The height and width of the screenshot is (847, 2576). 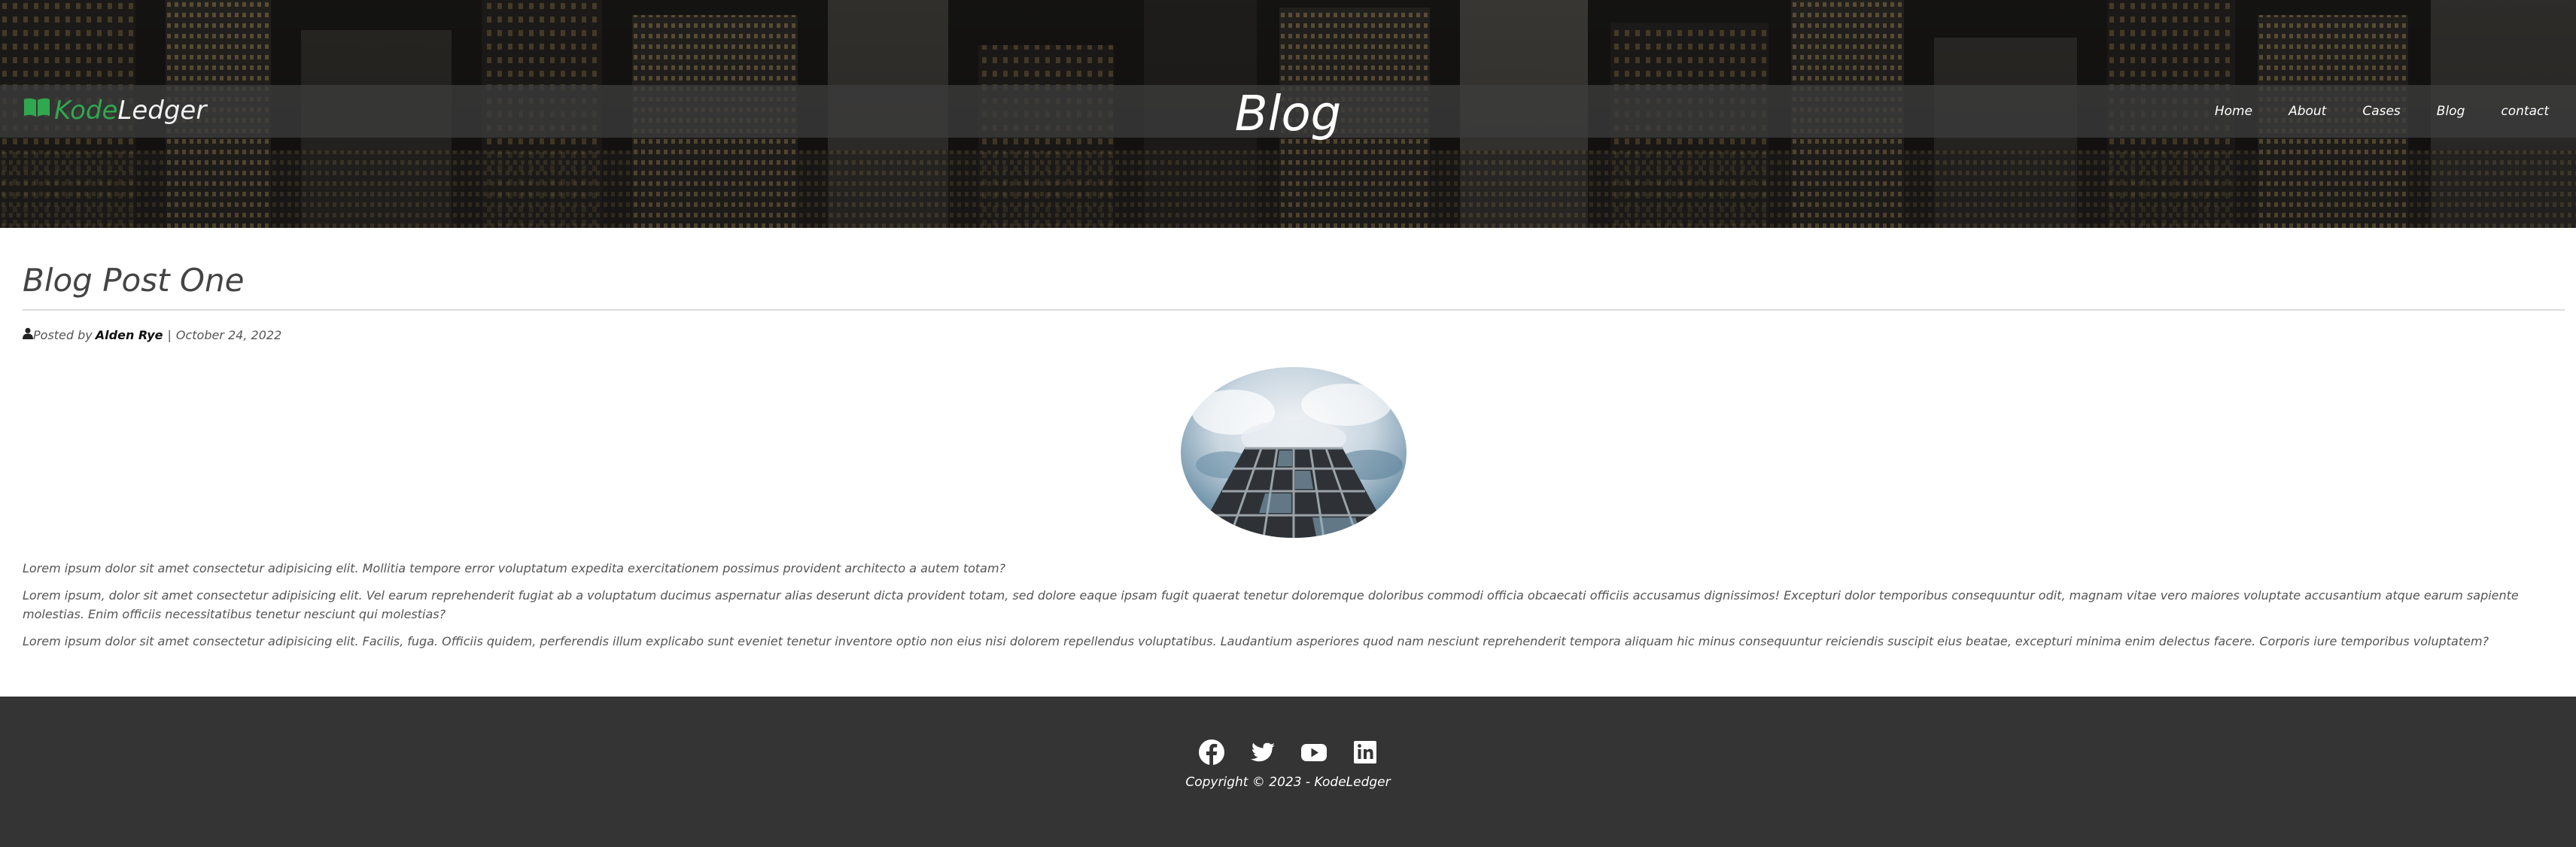 What do you see at coordinates (2233, 111) in the screenshot?
I see `nav-home: Home` at bounding box center [2233, 111].